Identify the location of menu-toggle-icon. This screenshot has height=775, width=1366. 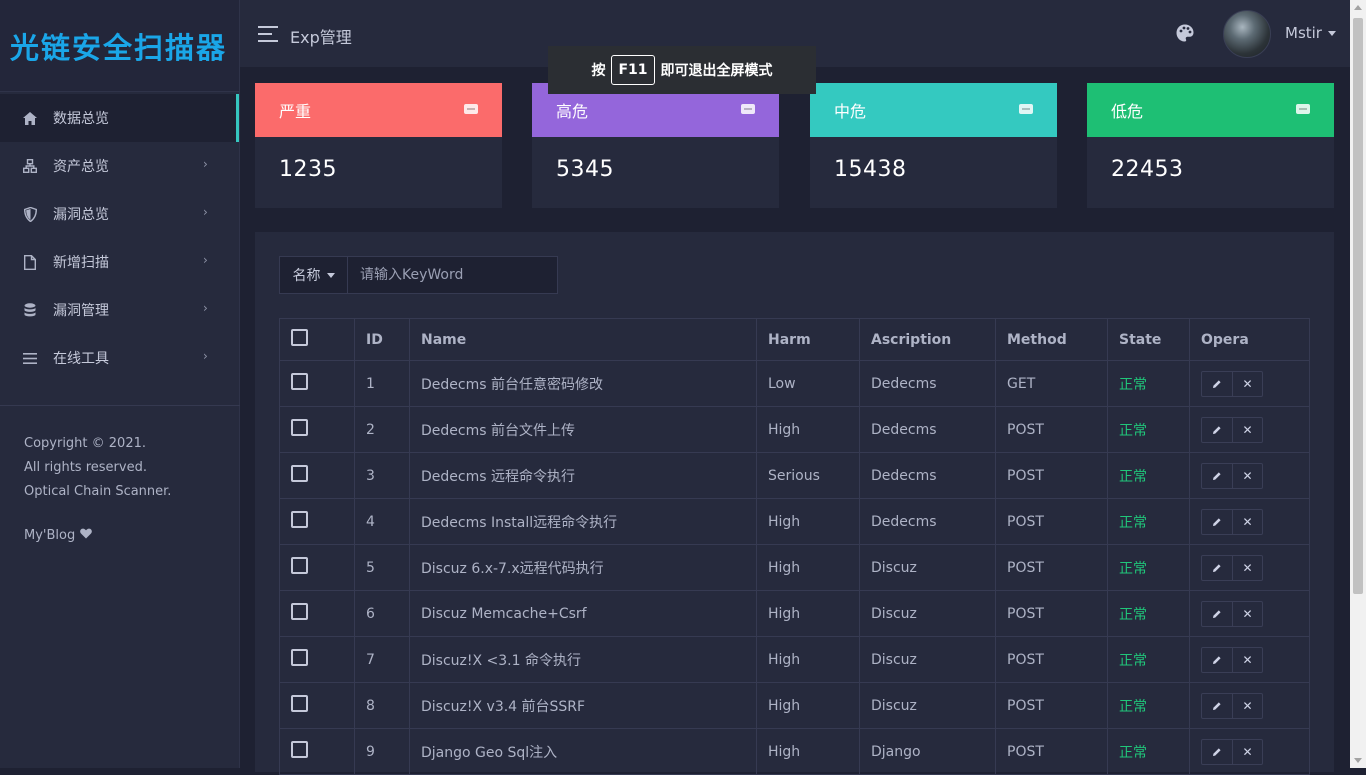
(268, 34).